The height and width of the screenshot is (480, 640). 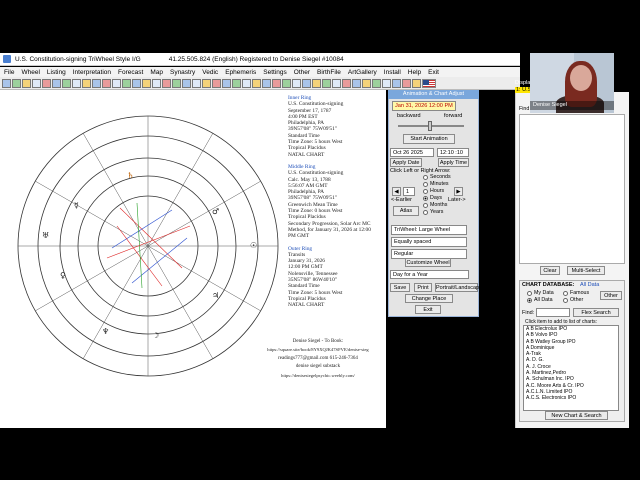 I want to click on clear-button: Clear, so click(x=550, y=270).